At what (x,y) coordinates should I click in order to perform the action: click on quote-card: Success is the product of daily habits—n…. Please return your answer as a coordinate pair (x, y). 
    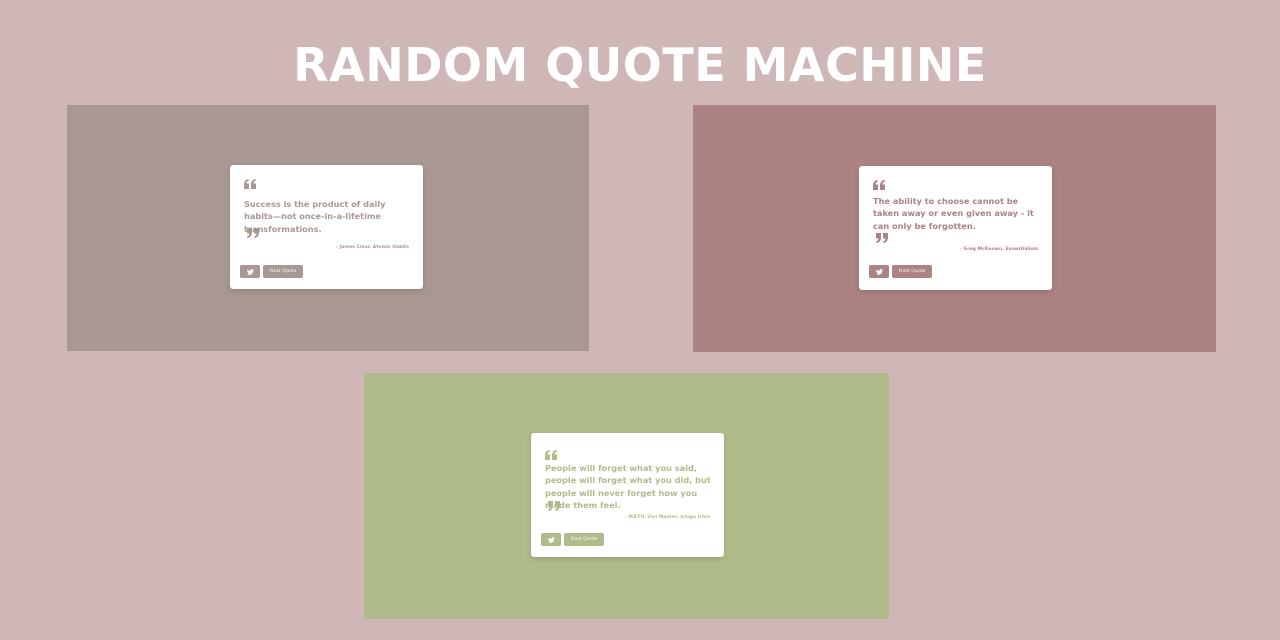
    Looking at the image, I should click on (326, 227).